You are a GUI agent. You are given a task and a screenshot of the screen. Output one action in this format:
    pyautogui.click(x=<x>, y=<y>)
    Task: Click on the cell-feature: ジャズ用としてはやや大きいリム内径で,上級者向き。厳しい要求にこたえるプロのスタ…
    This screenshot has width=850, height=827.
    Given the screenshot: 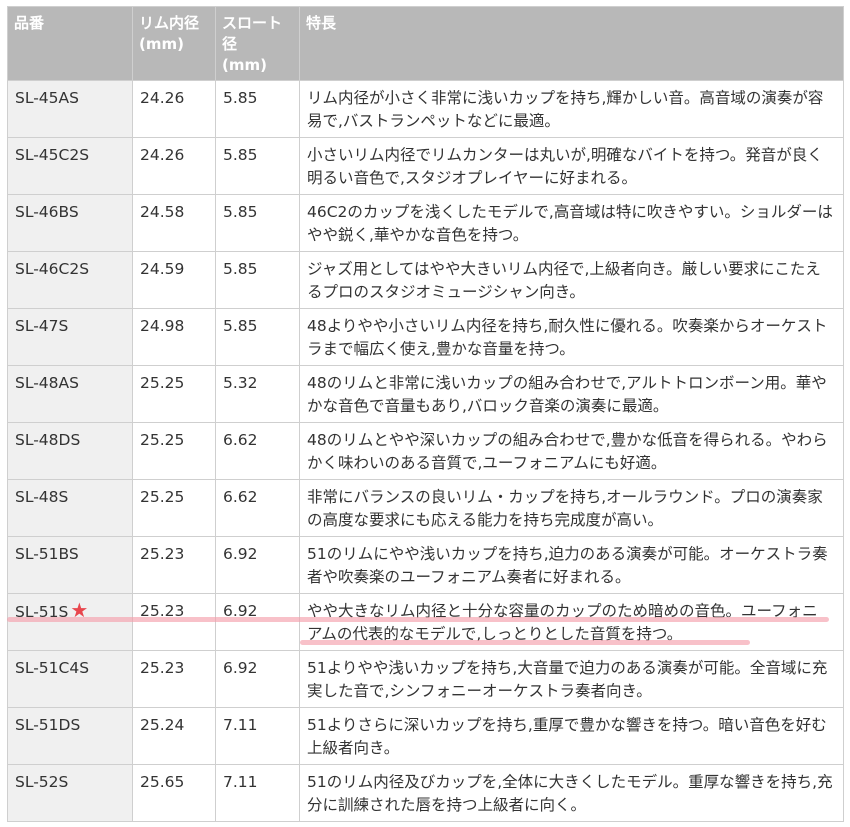 What is the action you would take?
    pyautogui.click(x=571, y=280)
    